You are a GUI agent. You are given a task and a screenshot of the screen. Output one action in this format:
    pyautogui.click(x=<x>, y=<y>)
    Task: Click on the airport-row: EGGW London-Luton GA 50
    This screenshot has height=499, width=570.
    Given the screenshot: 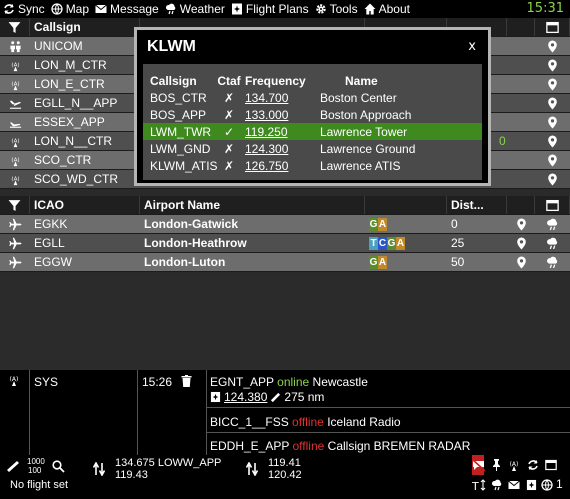 What is the action you would take?
    pyautogui.click(x=285, y=262)
    